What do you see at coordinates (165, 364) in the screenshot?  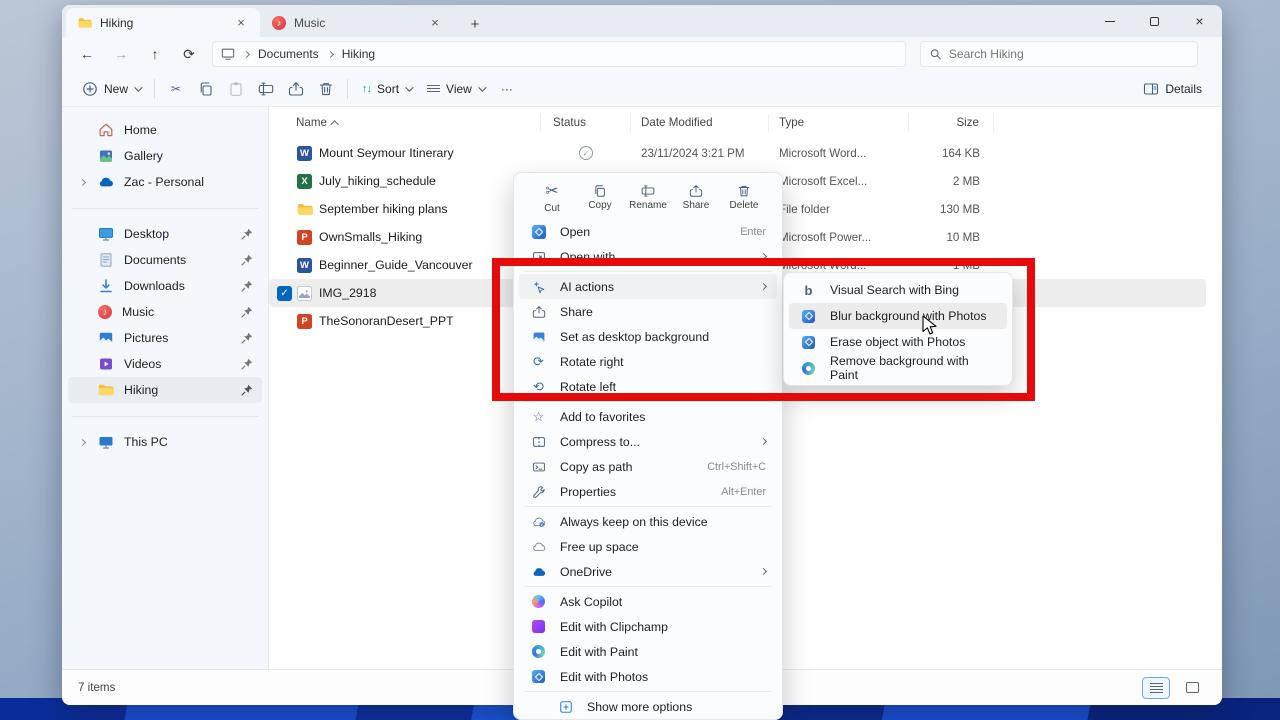 I see `sidebar-item-videos: Videos` at bounding box center [165, 364].